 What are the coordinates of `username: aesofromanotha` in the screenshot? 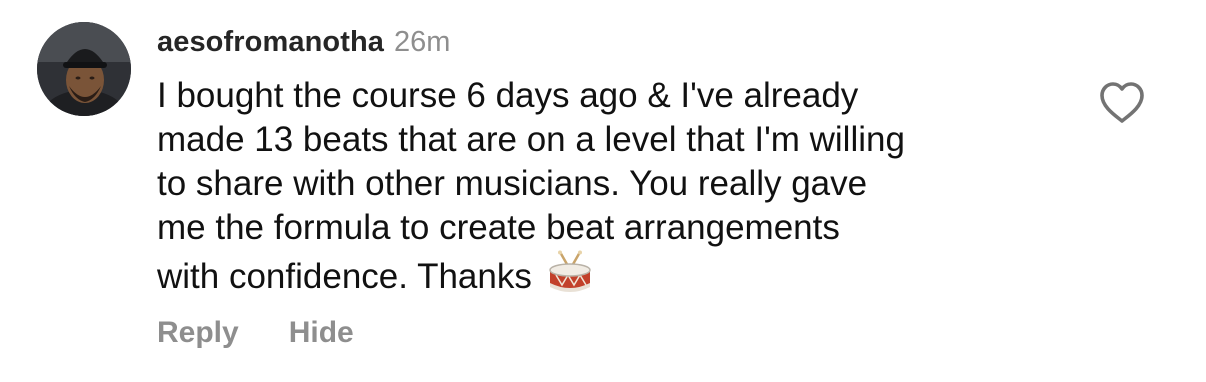 It's located at (270, 42).